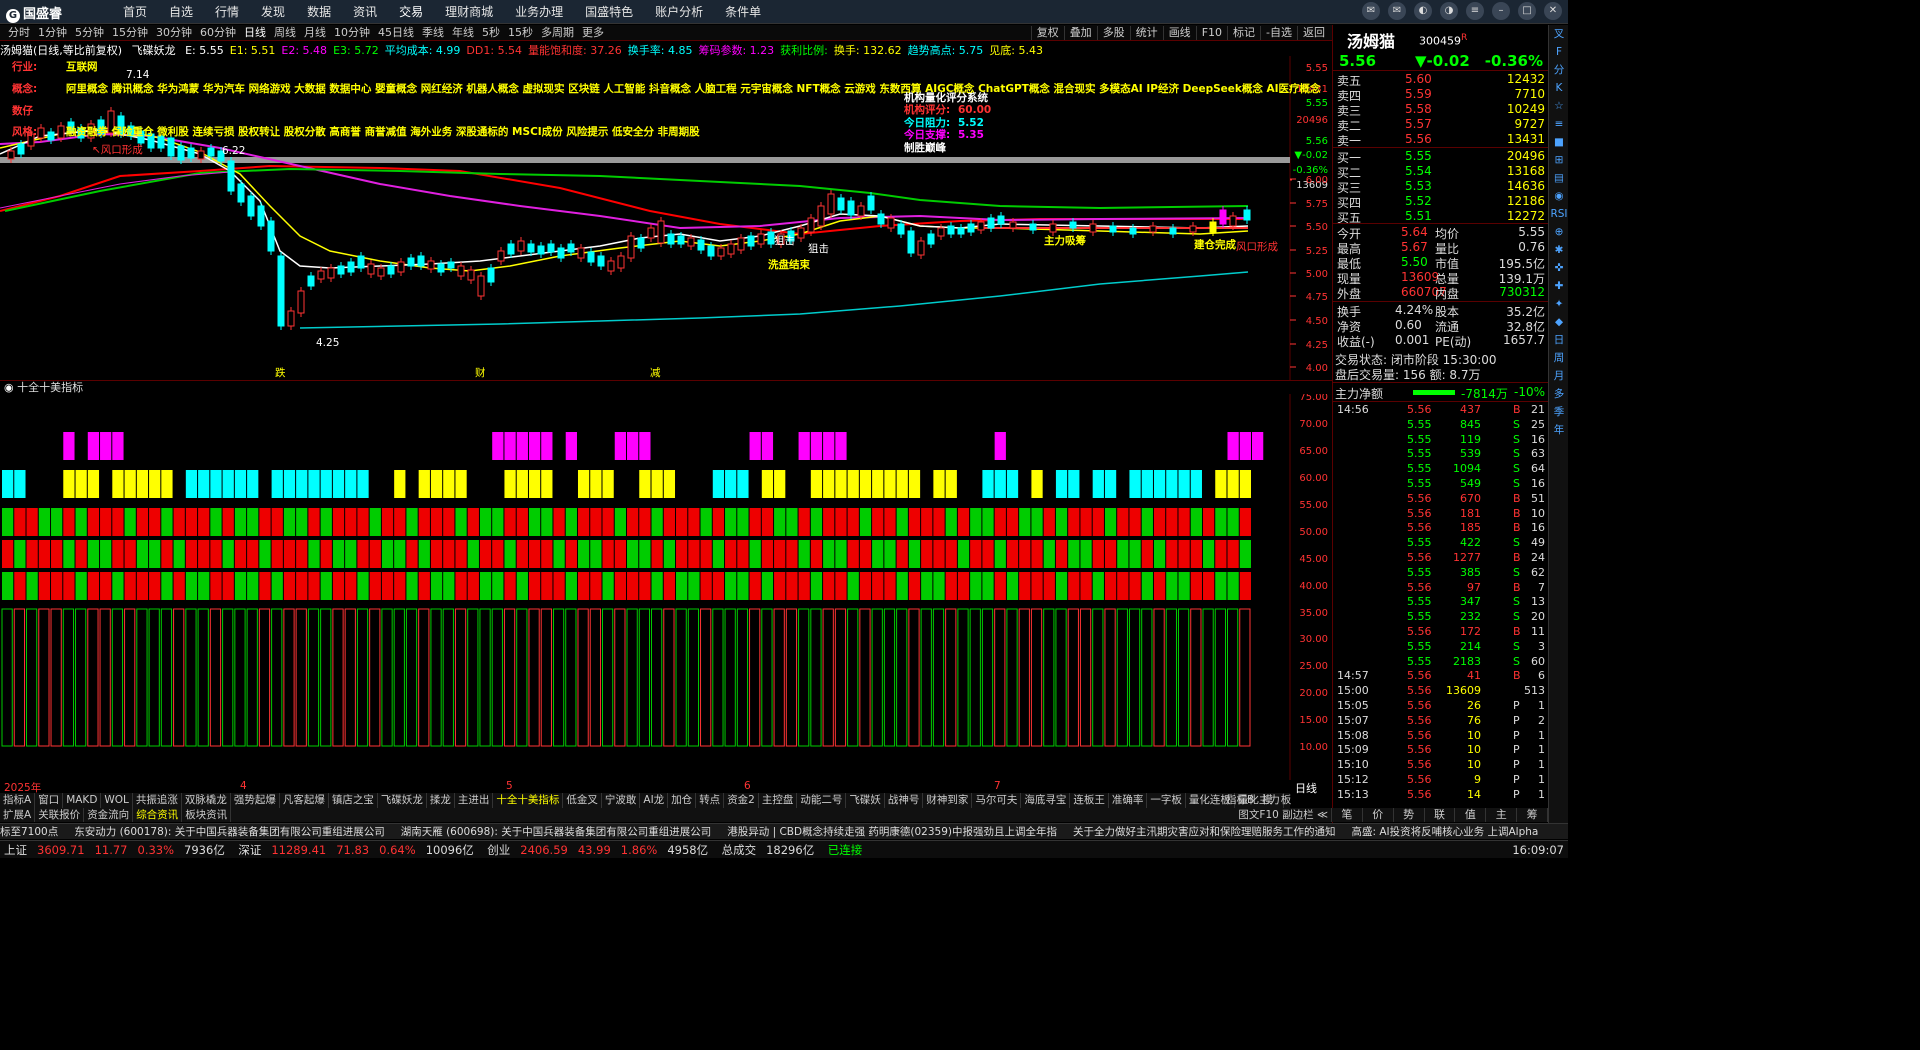 The height and width of the screenshot is (1050, 1920). What do you see at coordinates (1501, 11) in the screenshot?
I see `minimize-icon: –` at bounding box center [1501, 11].